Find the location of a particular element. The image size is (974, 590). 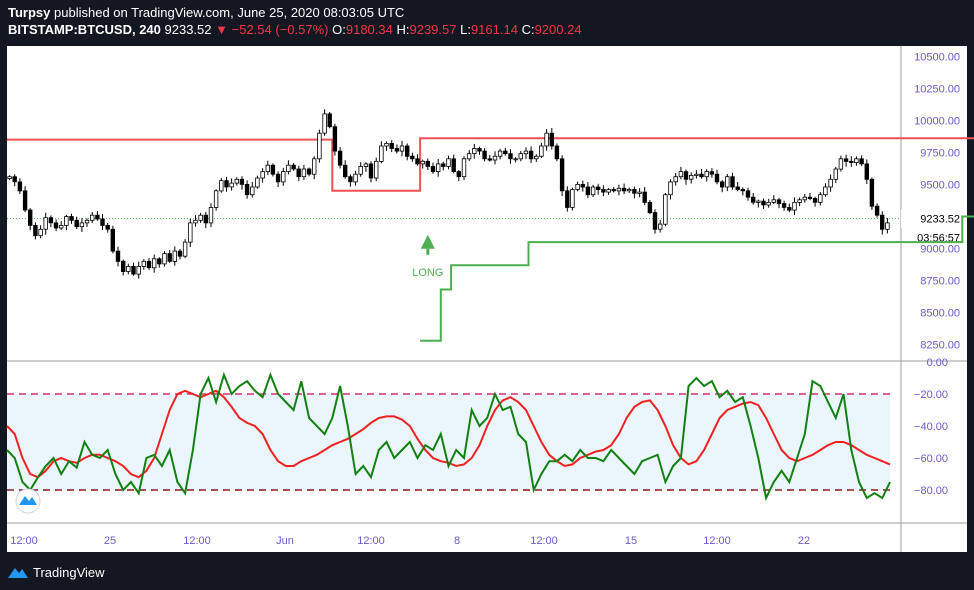

symbol-label: BITSTAMP:BTCUSD, 240 is located at coordinates (84, 29).